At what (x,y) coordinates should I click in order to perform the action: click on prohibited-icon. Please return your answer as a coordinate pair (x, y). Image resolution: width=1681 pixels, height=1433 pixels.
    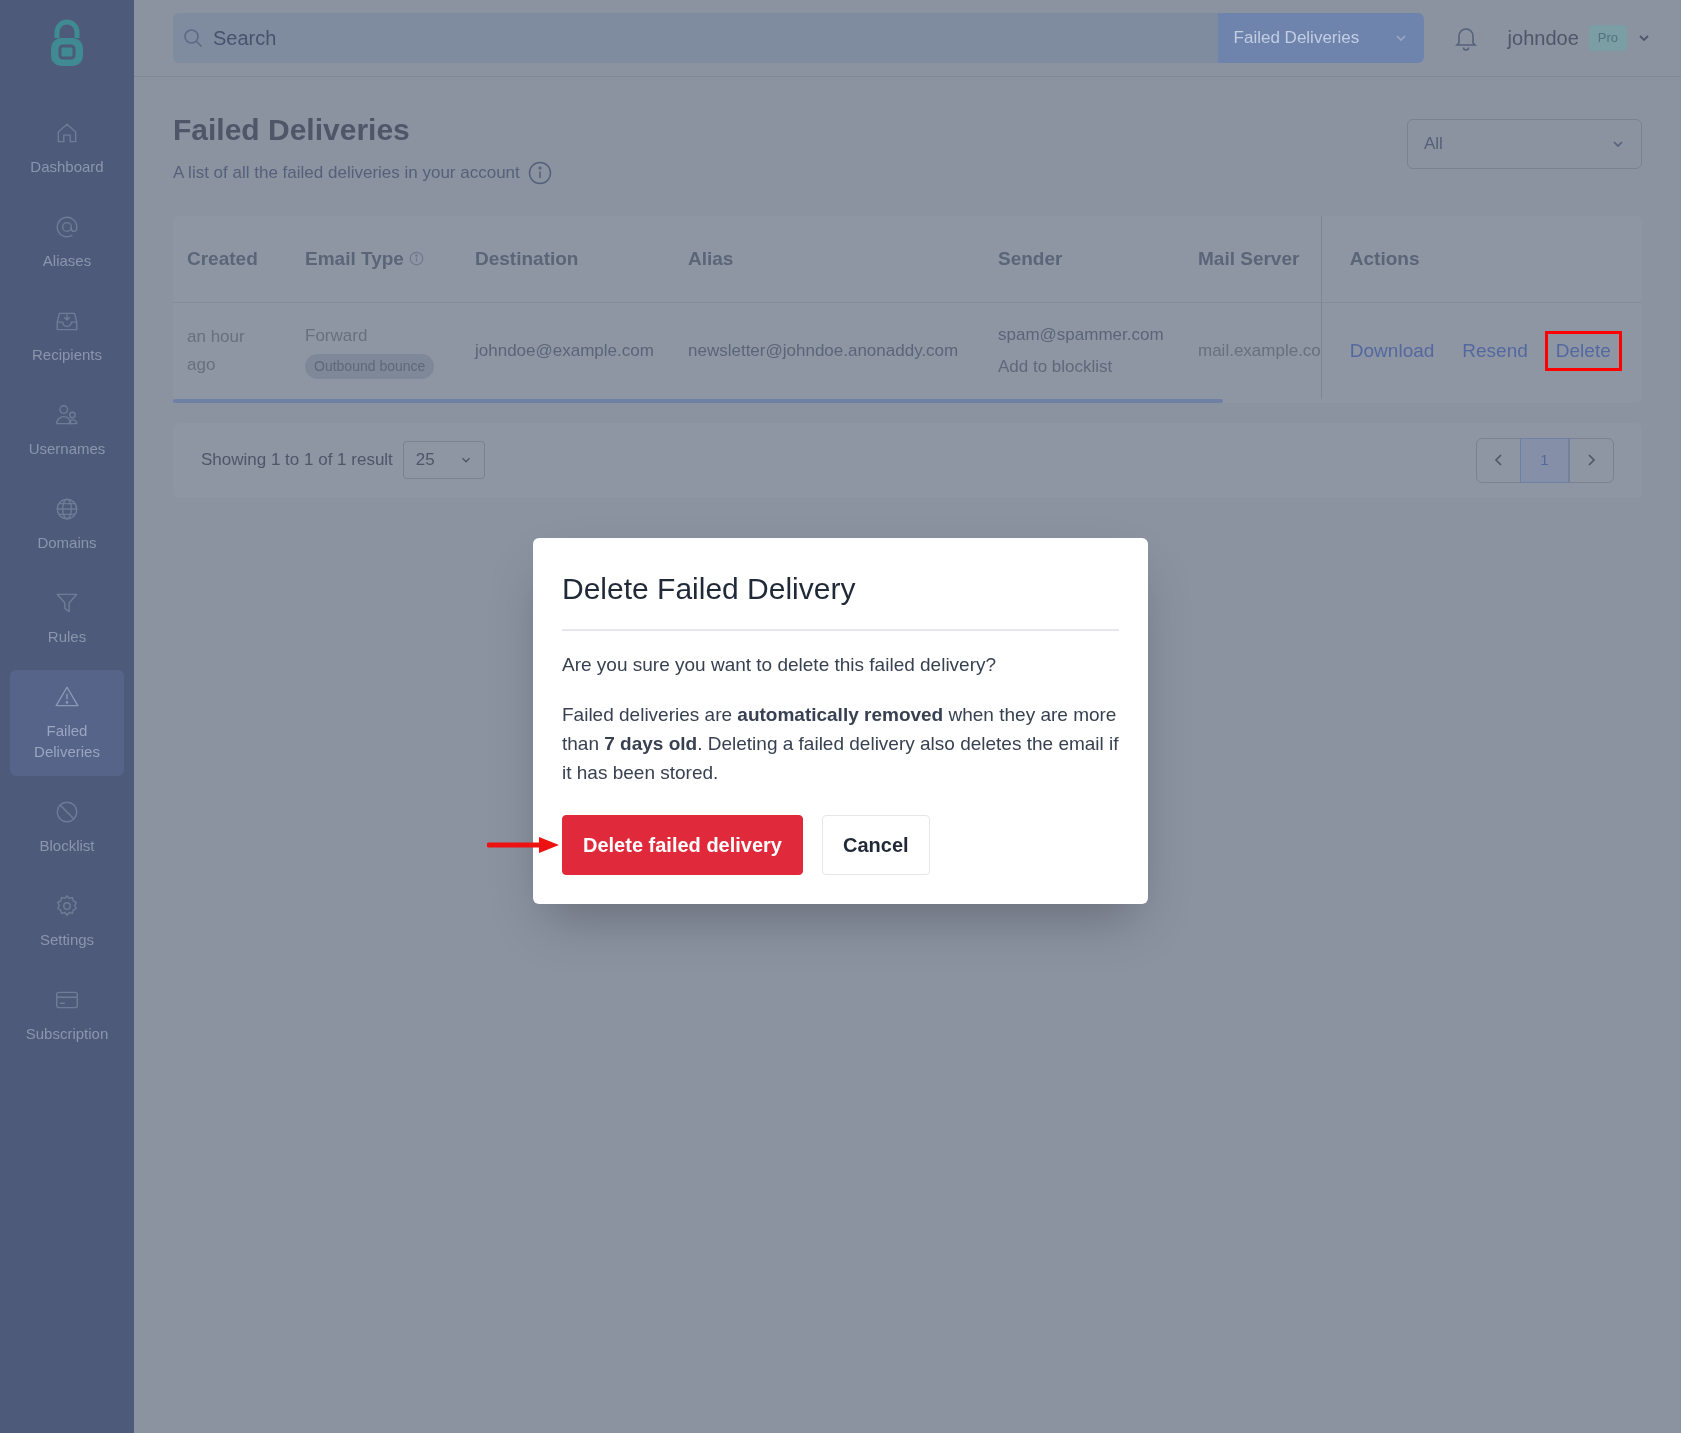
    Looking at the image, I should click on (67, 812).